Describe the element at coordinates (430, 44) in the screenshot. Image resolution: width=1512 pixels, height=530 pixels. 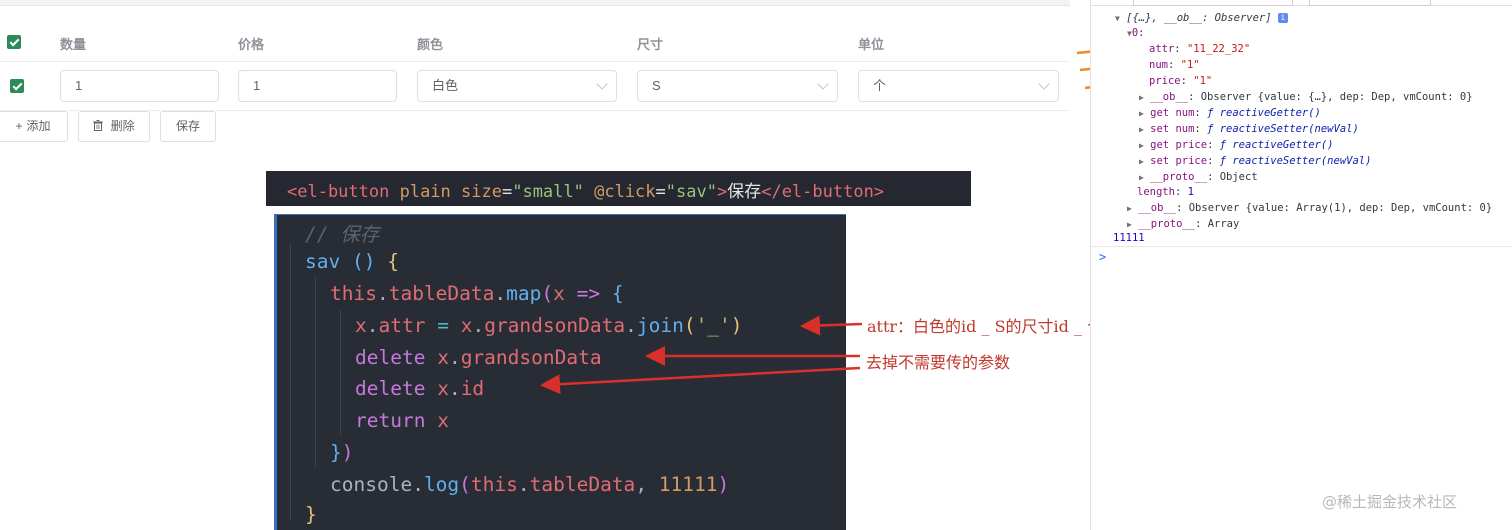
I see `header-color: 颜色` at that location.